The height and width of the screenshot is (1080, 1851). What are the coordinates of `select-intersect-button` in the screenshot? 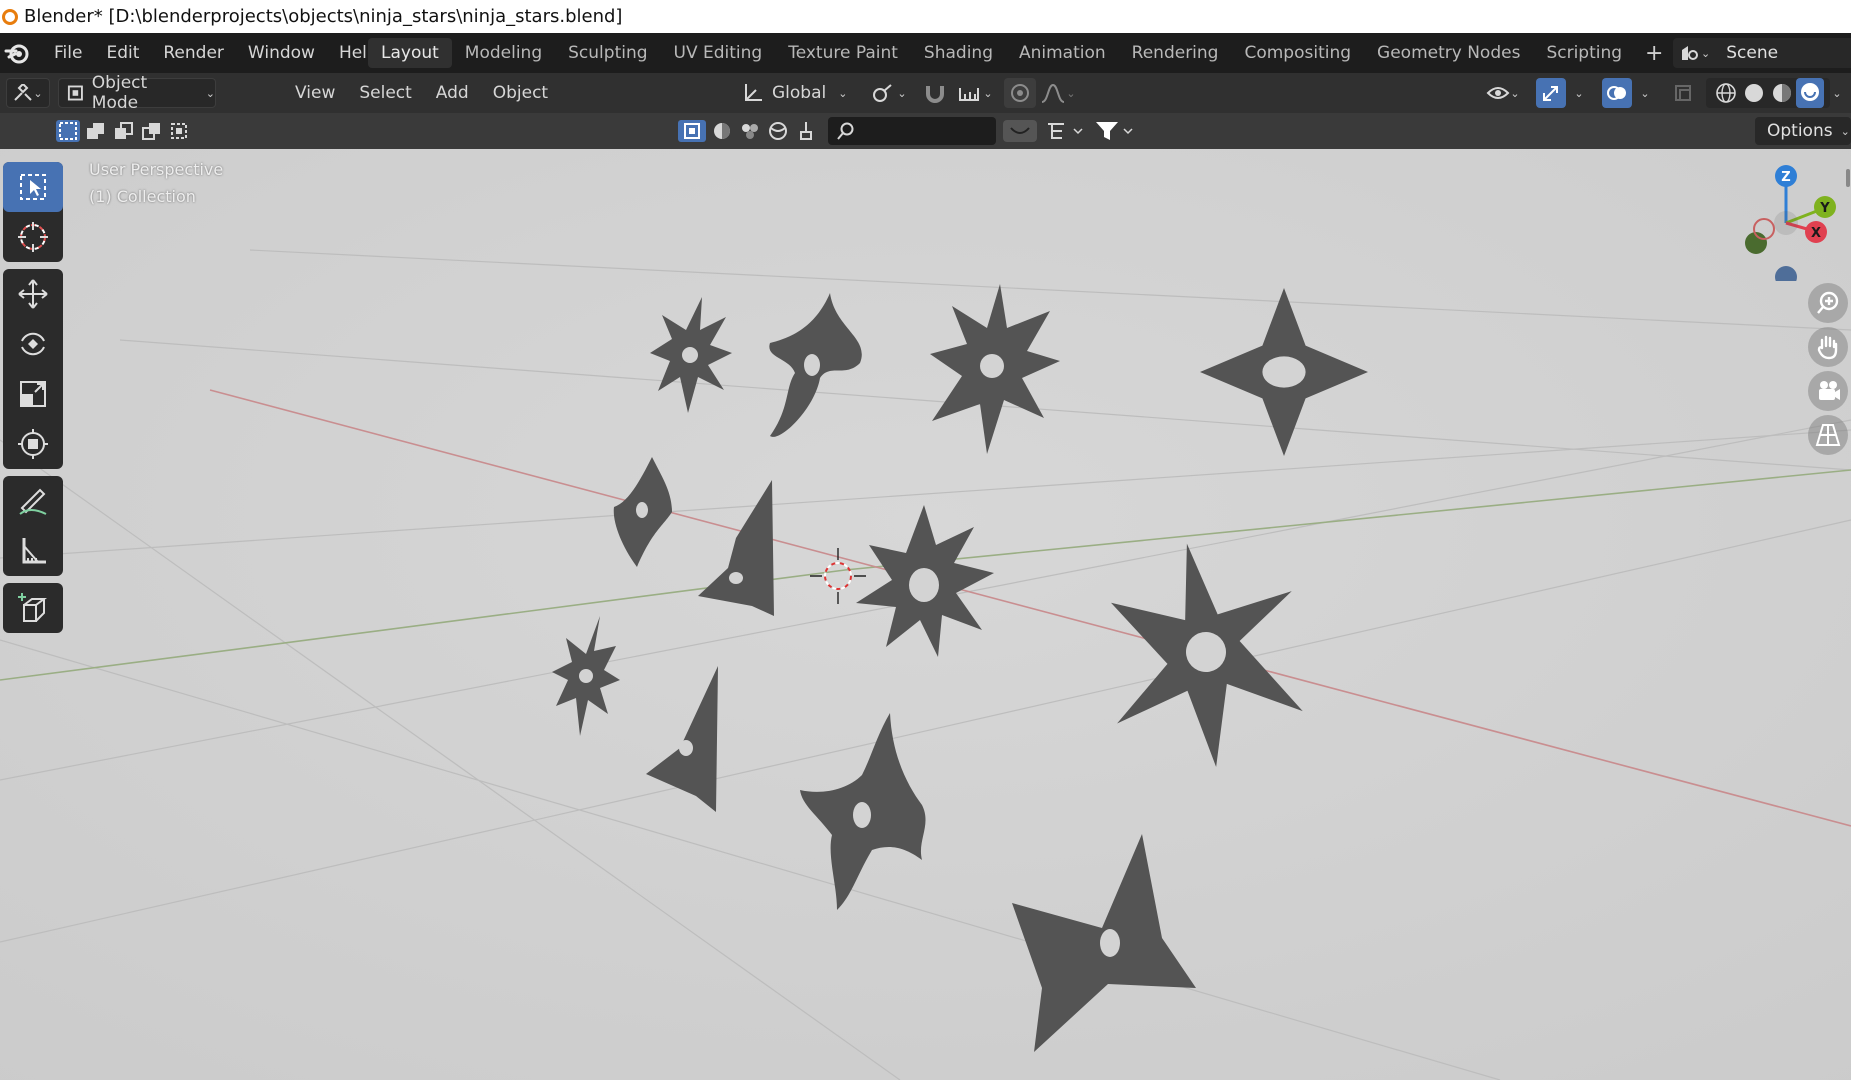 It's located at (180, 131).